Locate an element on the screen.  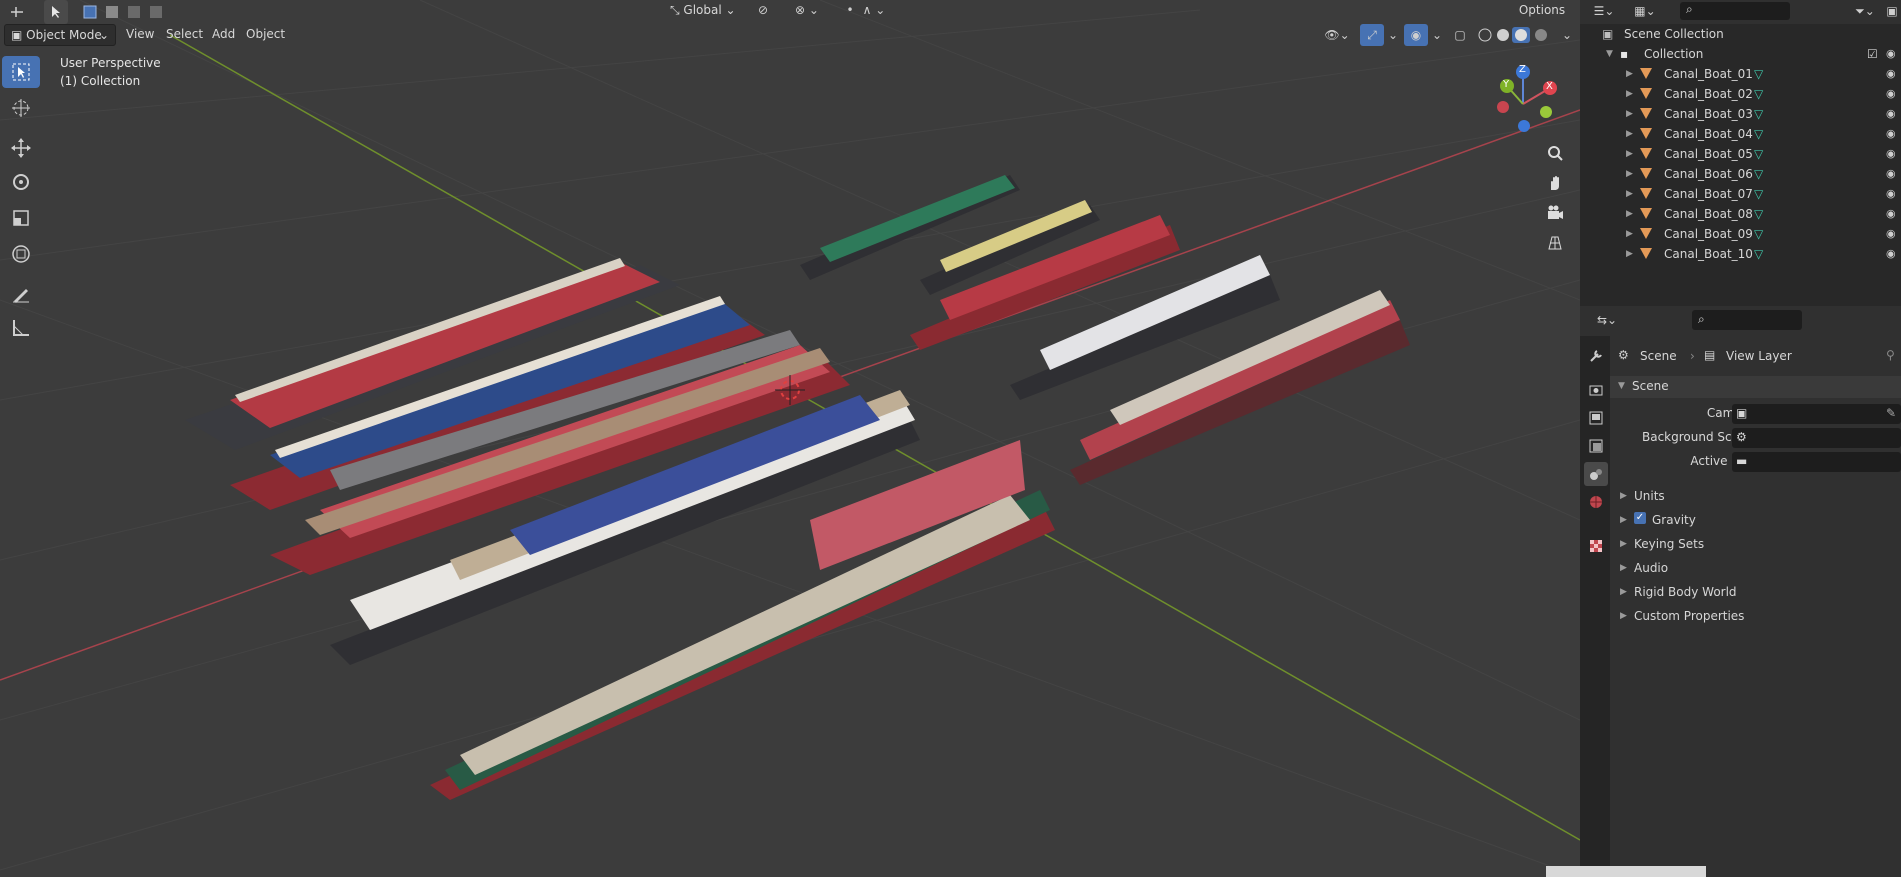
transform-orientation-dropdown: ⤡ Global ⌄ is located at coordinates (707, 10).